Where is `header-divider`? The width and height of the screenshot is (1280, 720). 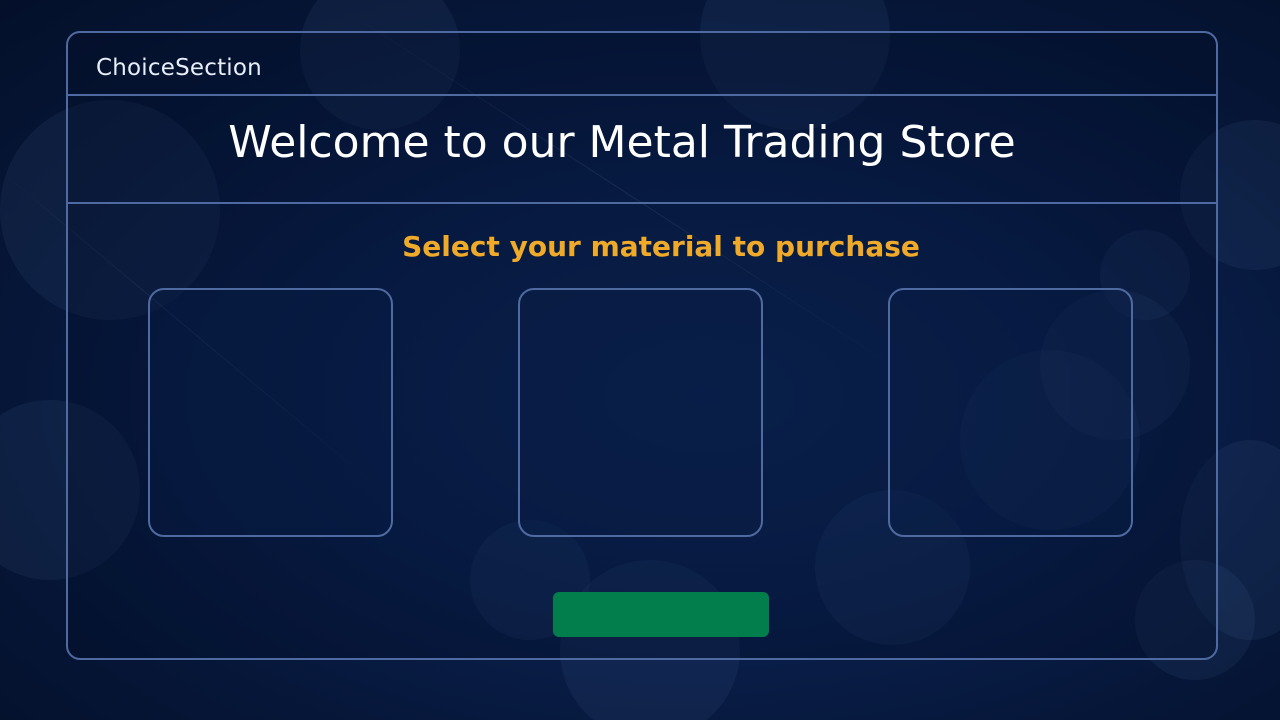 header-divider is located at coordinates (642, 95).